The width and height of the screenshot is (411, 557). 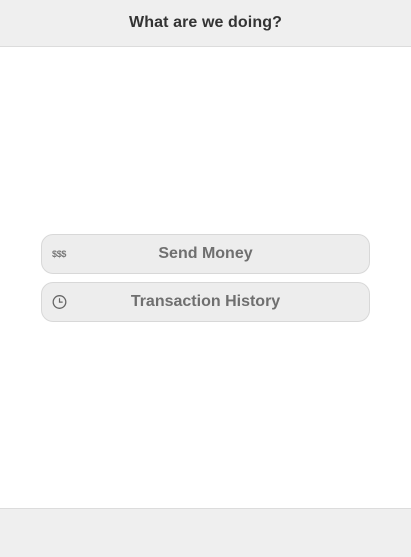 What do you see at coordinates (59, 254) in the screenshot?
I see `dollar-icon: $$$` at bounding box center [59, 254].